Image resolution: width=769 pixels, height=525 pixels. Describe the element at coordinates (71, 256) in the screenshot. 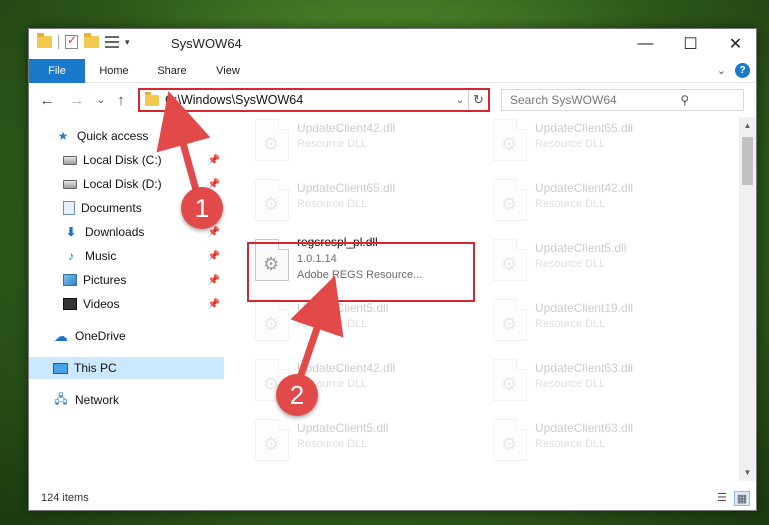

I see `music-icon: ♪` at that location.